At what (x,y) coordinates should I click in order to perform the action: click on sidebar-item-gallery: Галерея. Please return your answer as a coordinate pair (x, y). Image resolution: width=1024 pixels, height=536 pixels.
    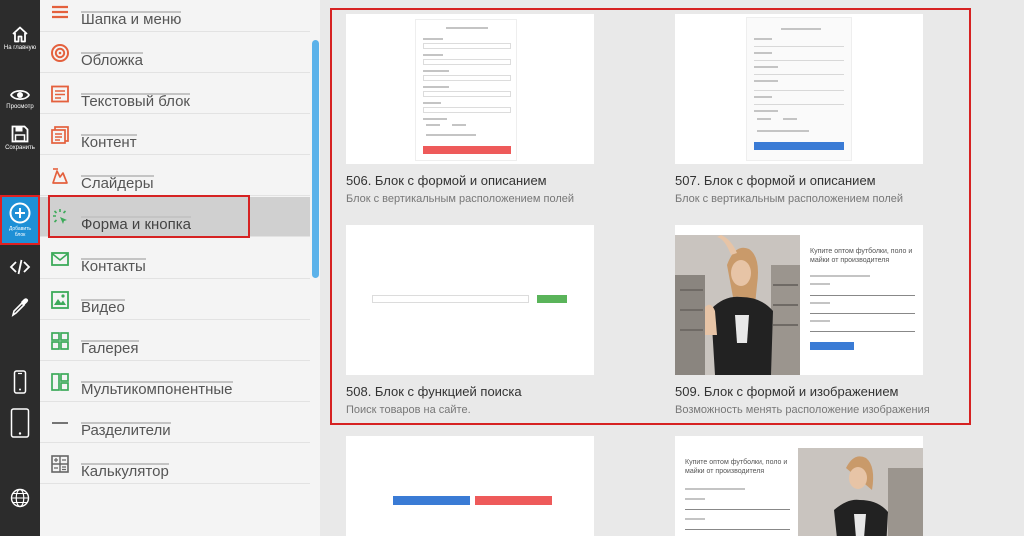
    Looking at the image, I should click on (175, 341).